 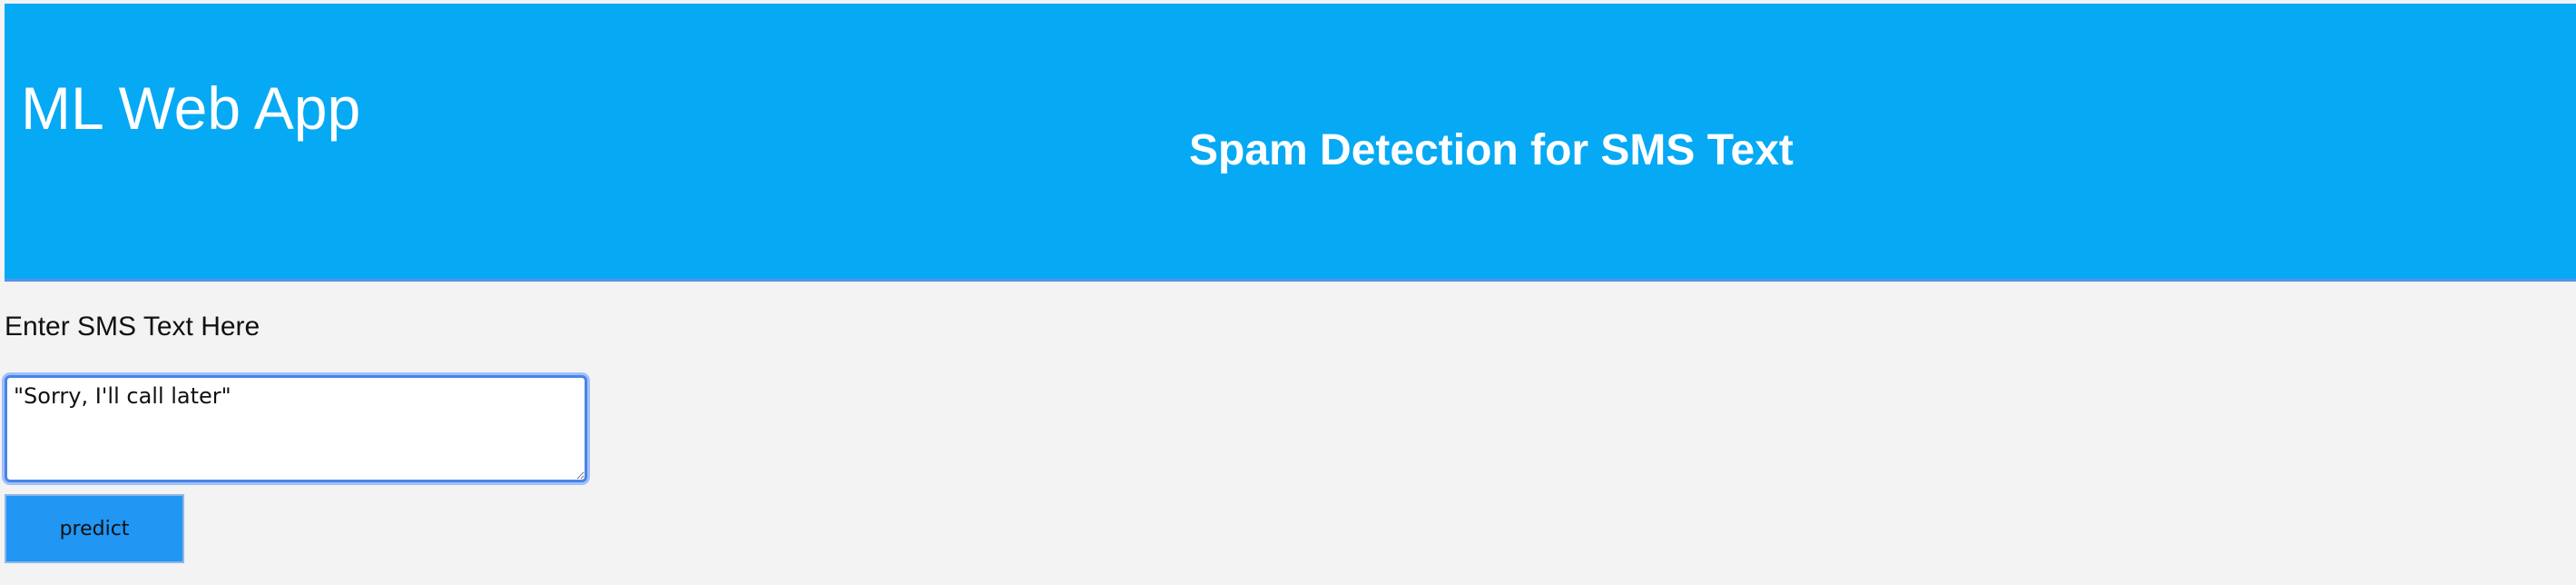 What do you see at coordinates (133, 327) in the screenshot?
I see `sms-text-label: Enter SMS Text Here` at bounding box center [133, 327].